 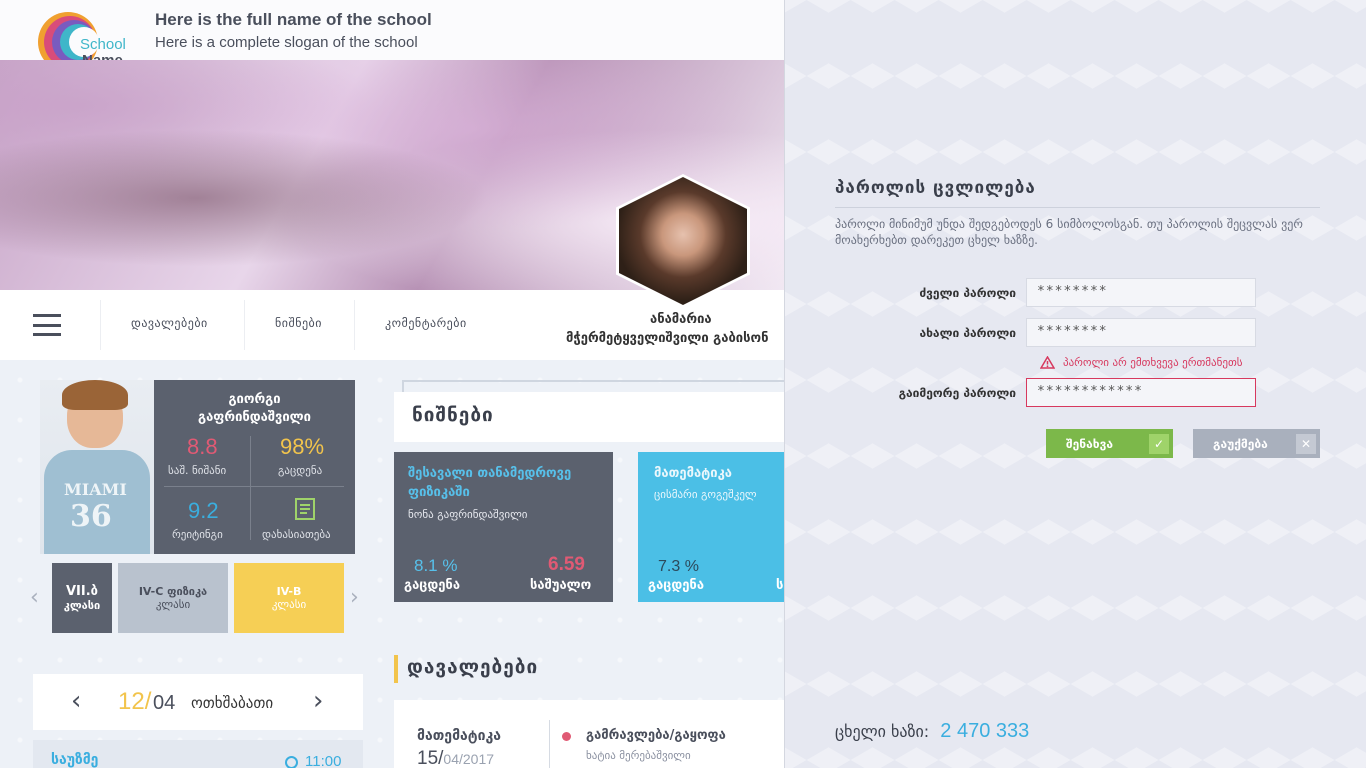 I want to click on task-date: 15/04/2017, so click(x=456, y=758).